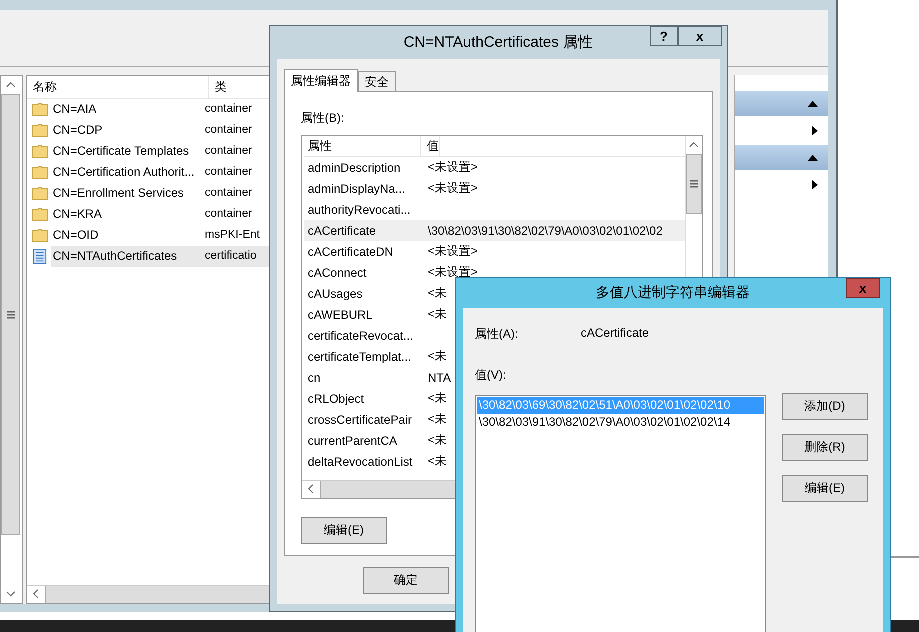 This screenshot has height=632, width=919. Describe the element at coordinates (497, 334) in the screenshot. I see `field-label: 属性(A):` at that location.